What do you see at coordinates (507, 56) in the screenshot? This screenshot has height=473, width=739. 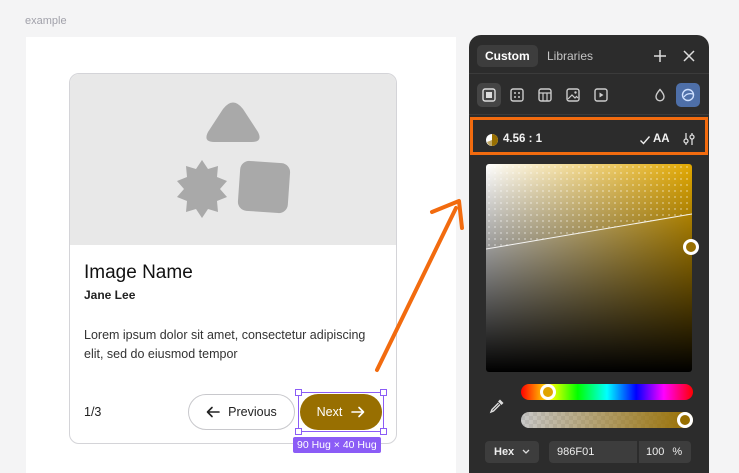 I see `tab-custom: Custom` at bounding box center [507, 56].